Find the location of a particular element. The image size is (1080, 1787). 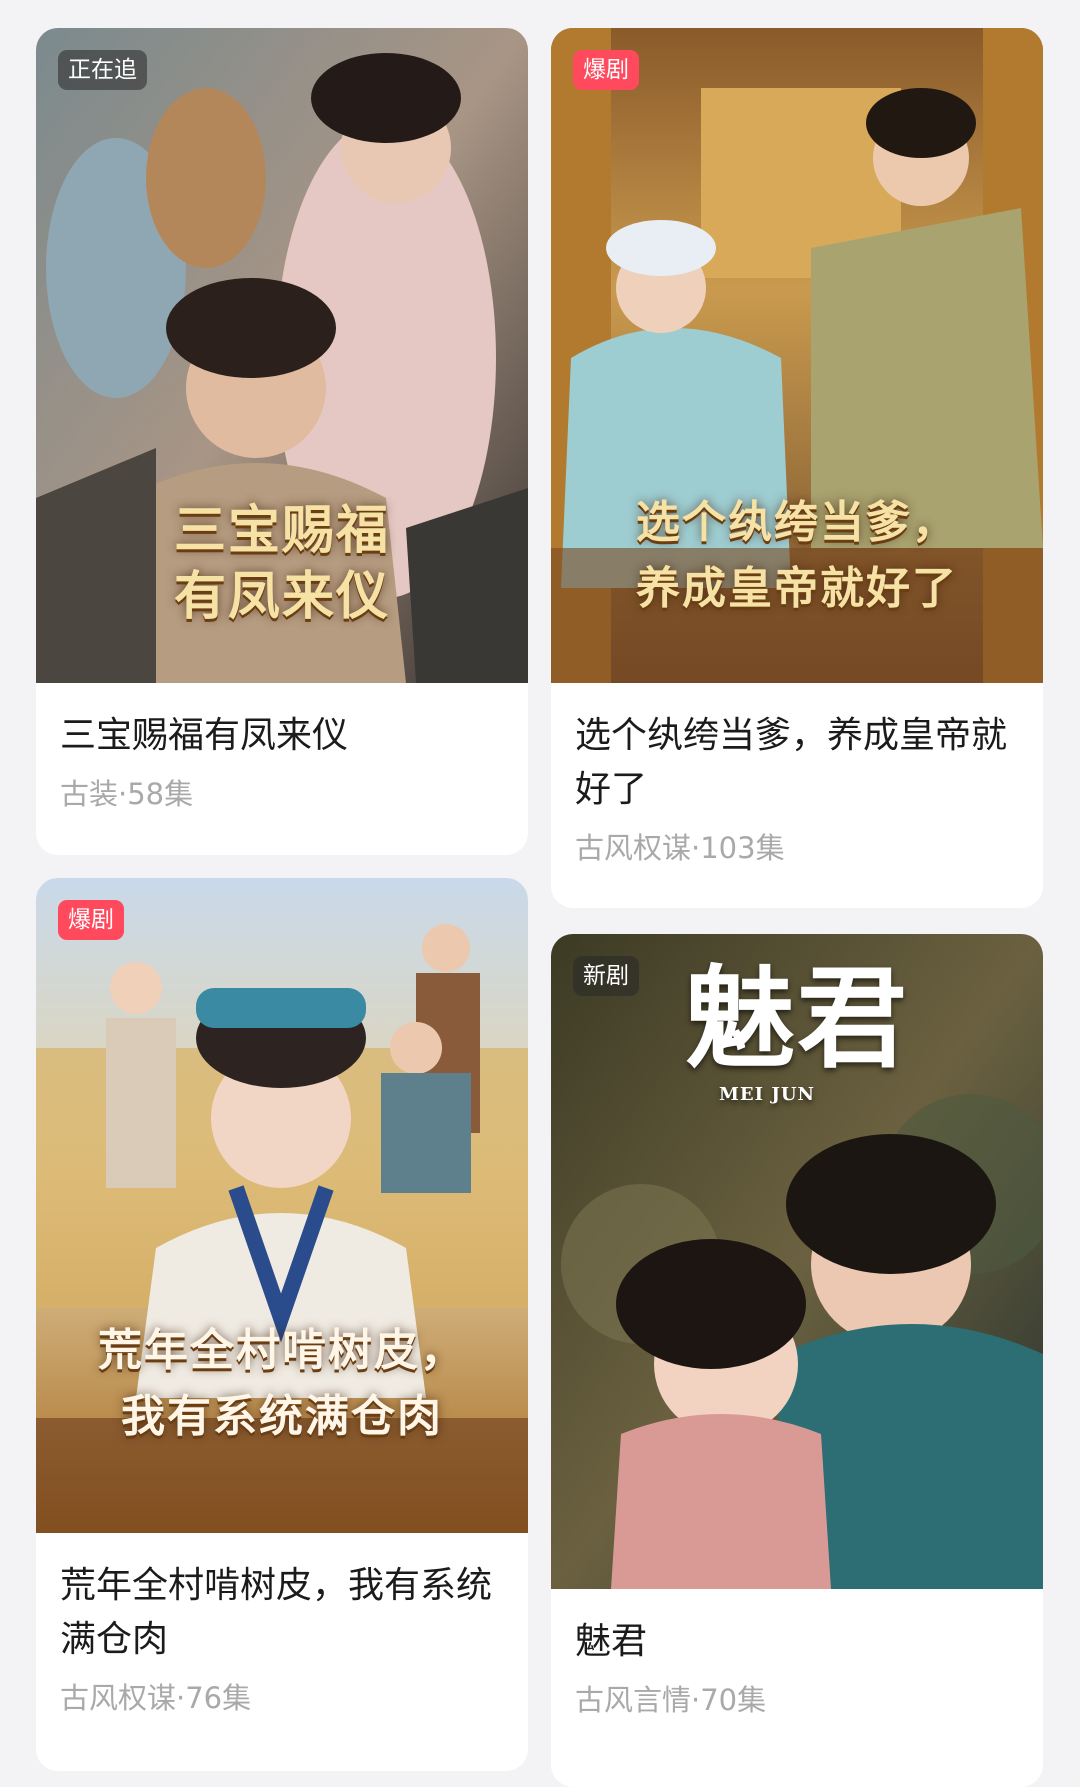

poster-title-line: 有凤来仪 is located at coordinates (281, 596).